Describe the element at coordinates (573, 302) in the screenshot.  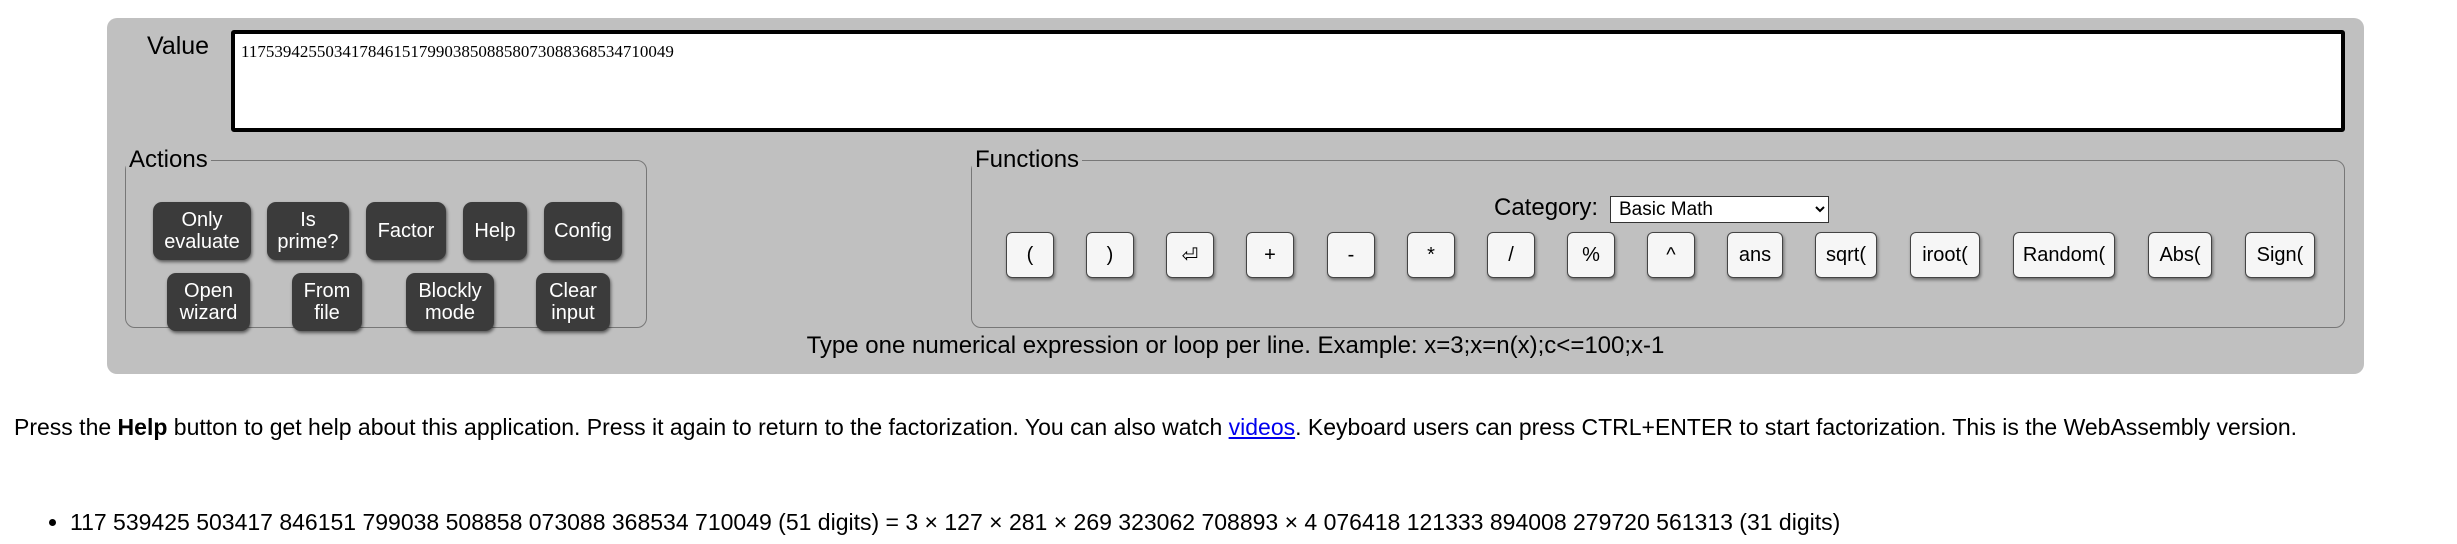
I see `clear-input-button: Clear input` at that location.